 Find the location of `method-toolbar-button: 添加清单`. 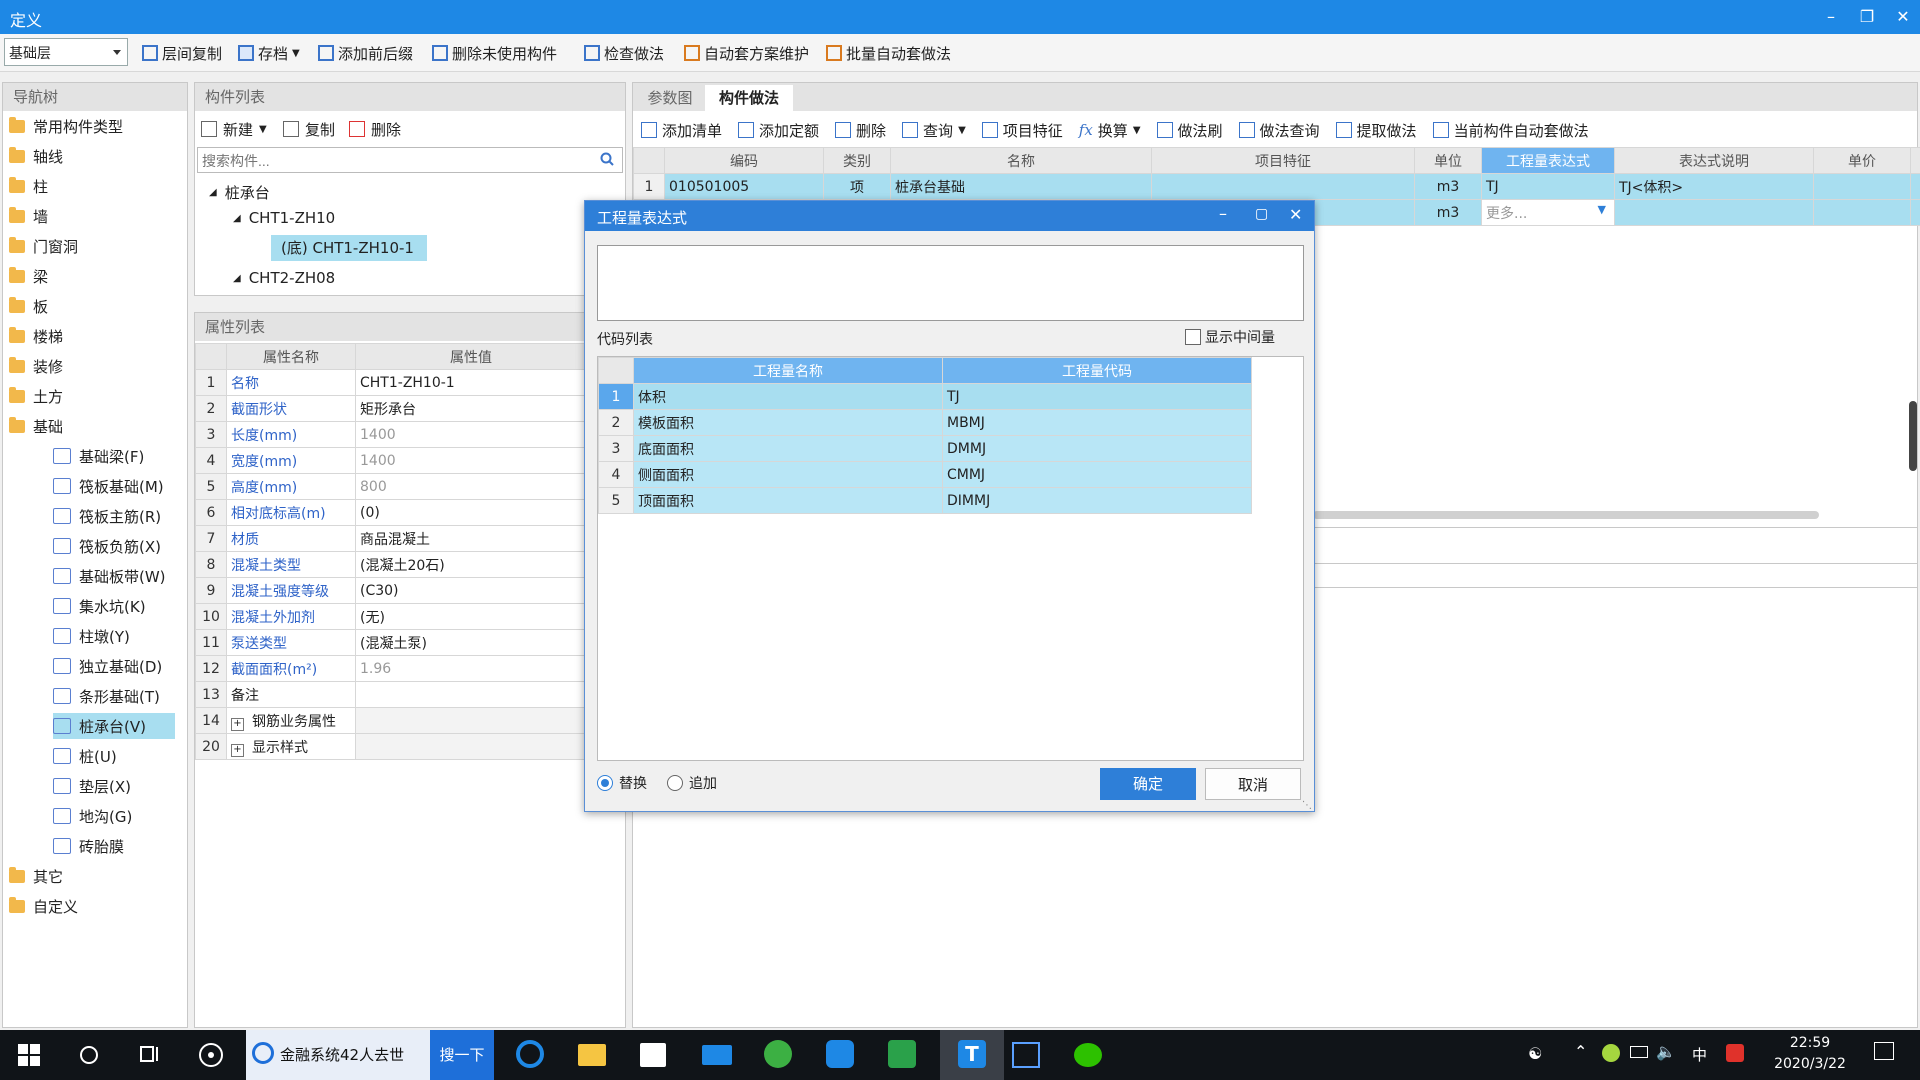

method-toolbar-button: 添加清单 is located at coordinates (681, 130).